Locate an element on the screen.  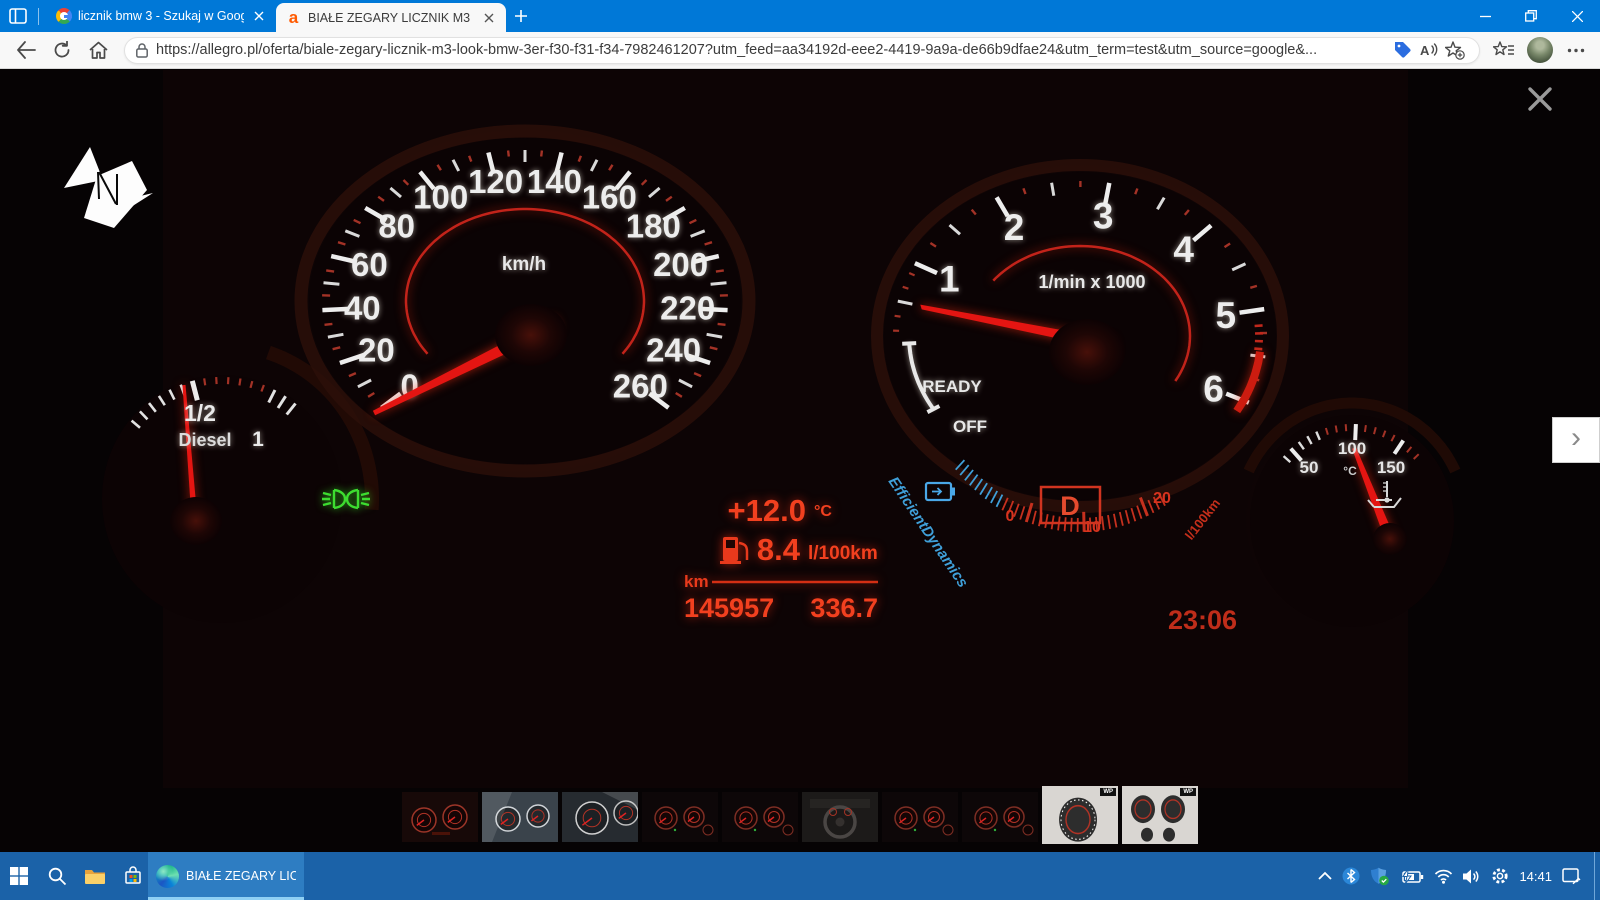
avg-consumption: 8.4 is located at coordinates (779, 549).